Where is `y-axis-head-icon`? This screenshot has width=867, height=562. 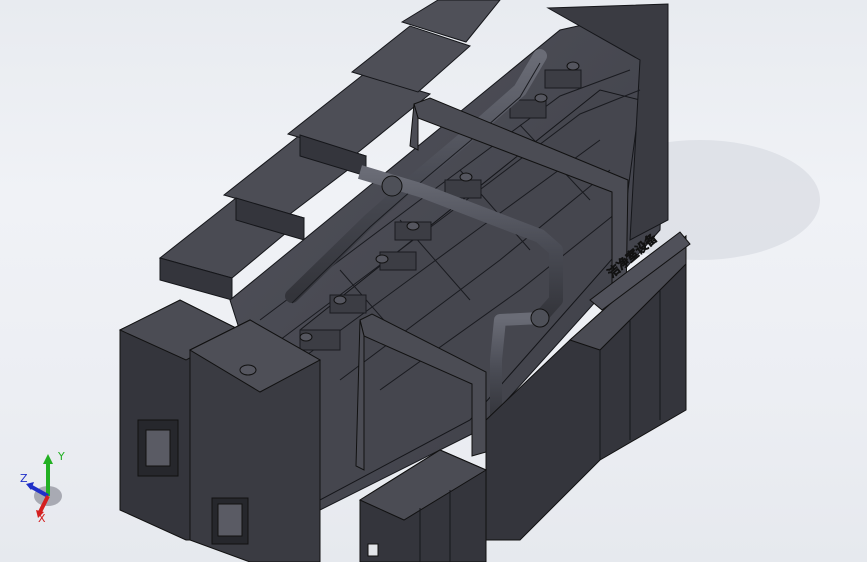
y-axis-head-icon is located at coordinates (48, 459).